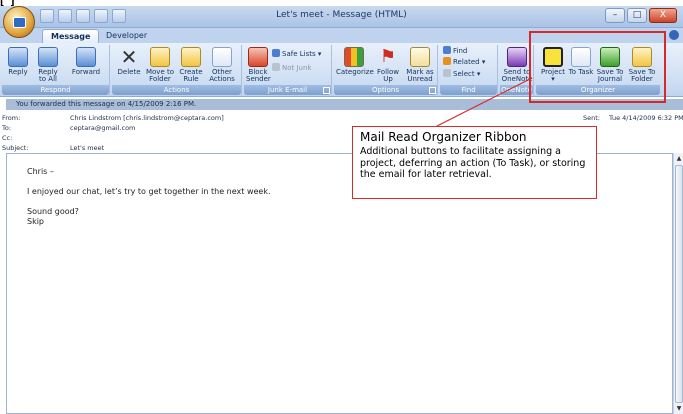 The height and width of the screenshot is (414, 683). I want to click on group-label-options: Options, so click(385, 90).